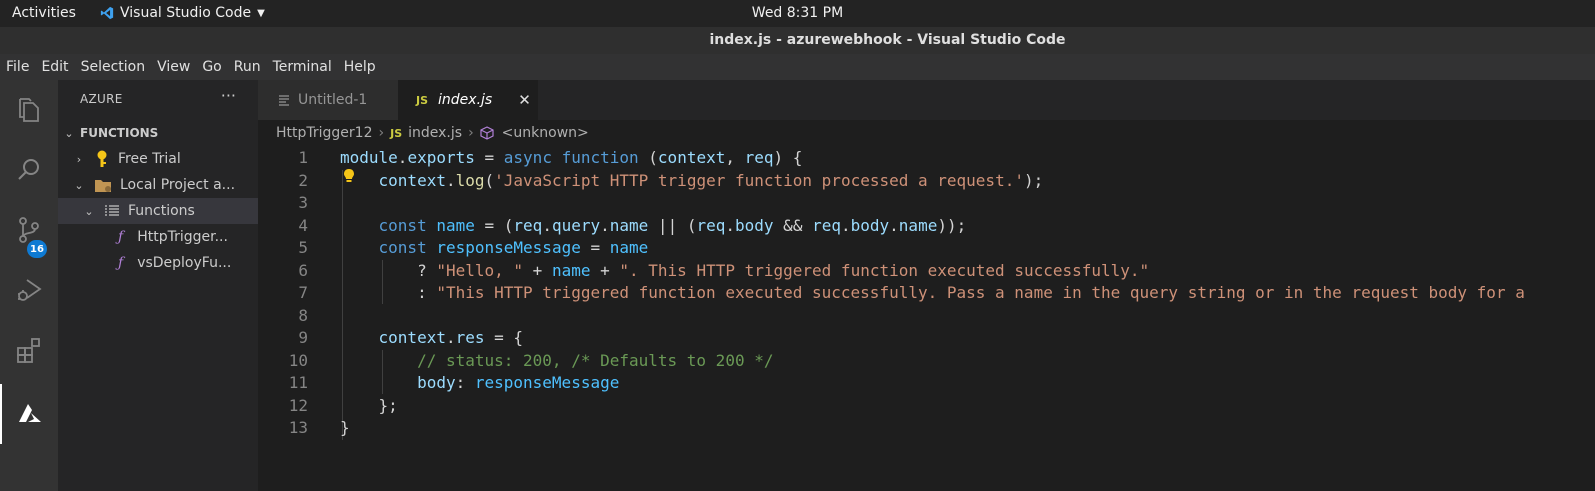 This screenshot has width=1595, height=491. I want to click on code-line: context.res = {, so click(451, 337).